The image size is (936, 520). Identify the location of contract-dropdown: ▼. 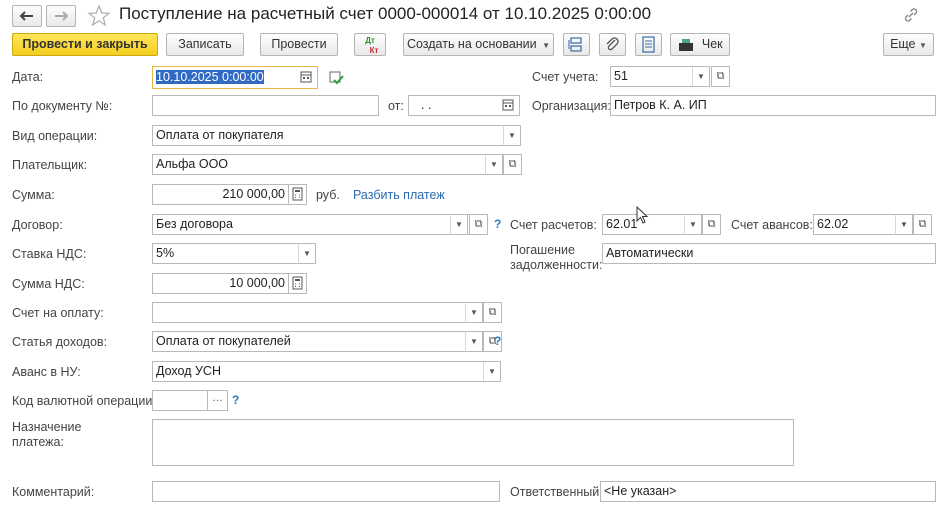
(459, 224).